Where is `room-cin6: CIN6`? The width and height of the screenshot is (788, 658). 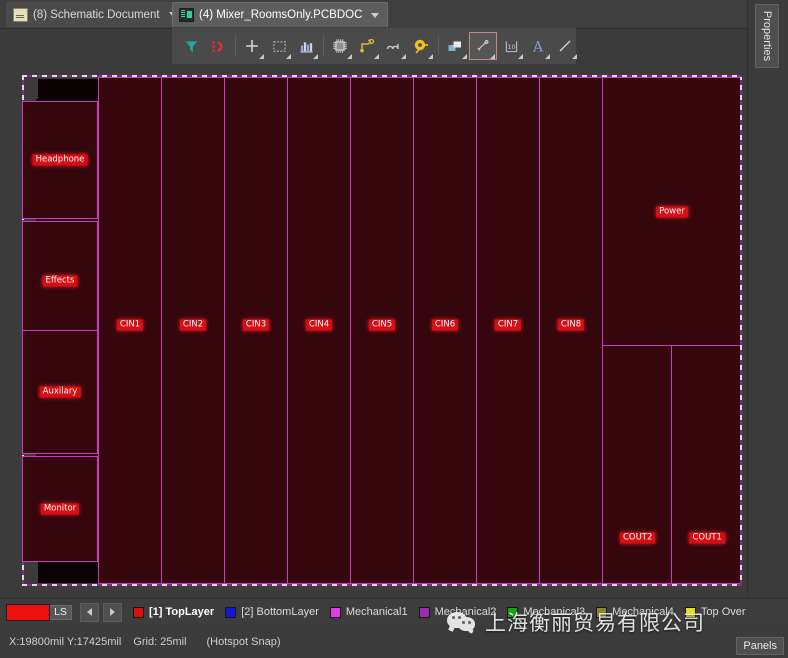
room-cin6: CIN6 is located at coordinates (445, 330).